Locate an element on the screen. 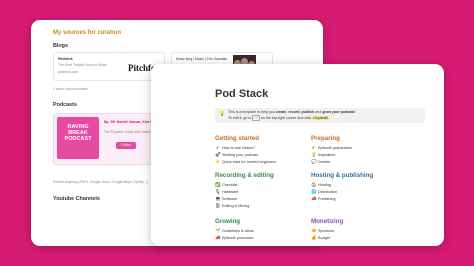  link-editing-mixing: 🎚 Editing & Mixing is located at coordinates (232, 206).